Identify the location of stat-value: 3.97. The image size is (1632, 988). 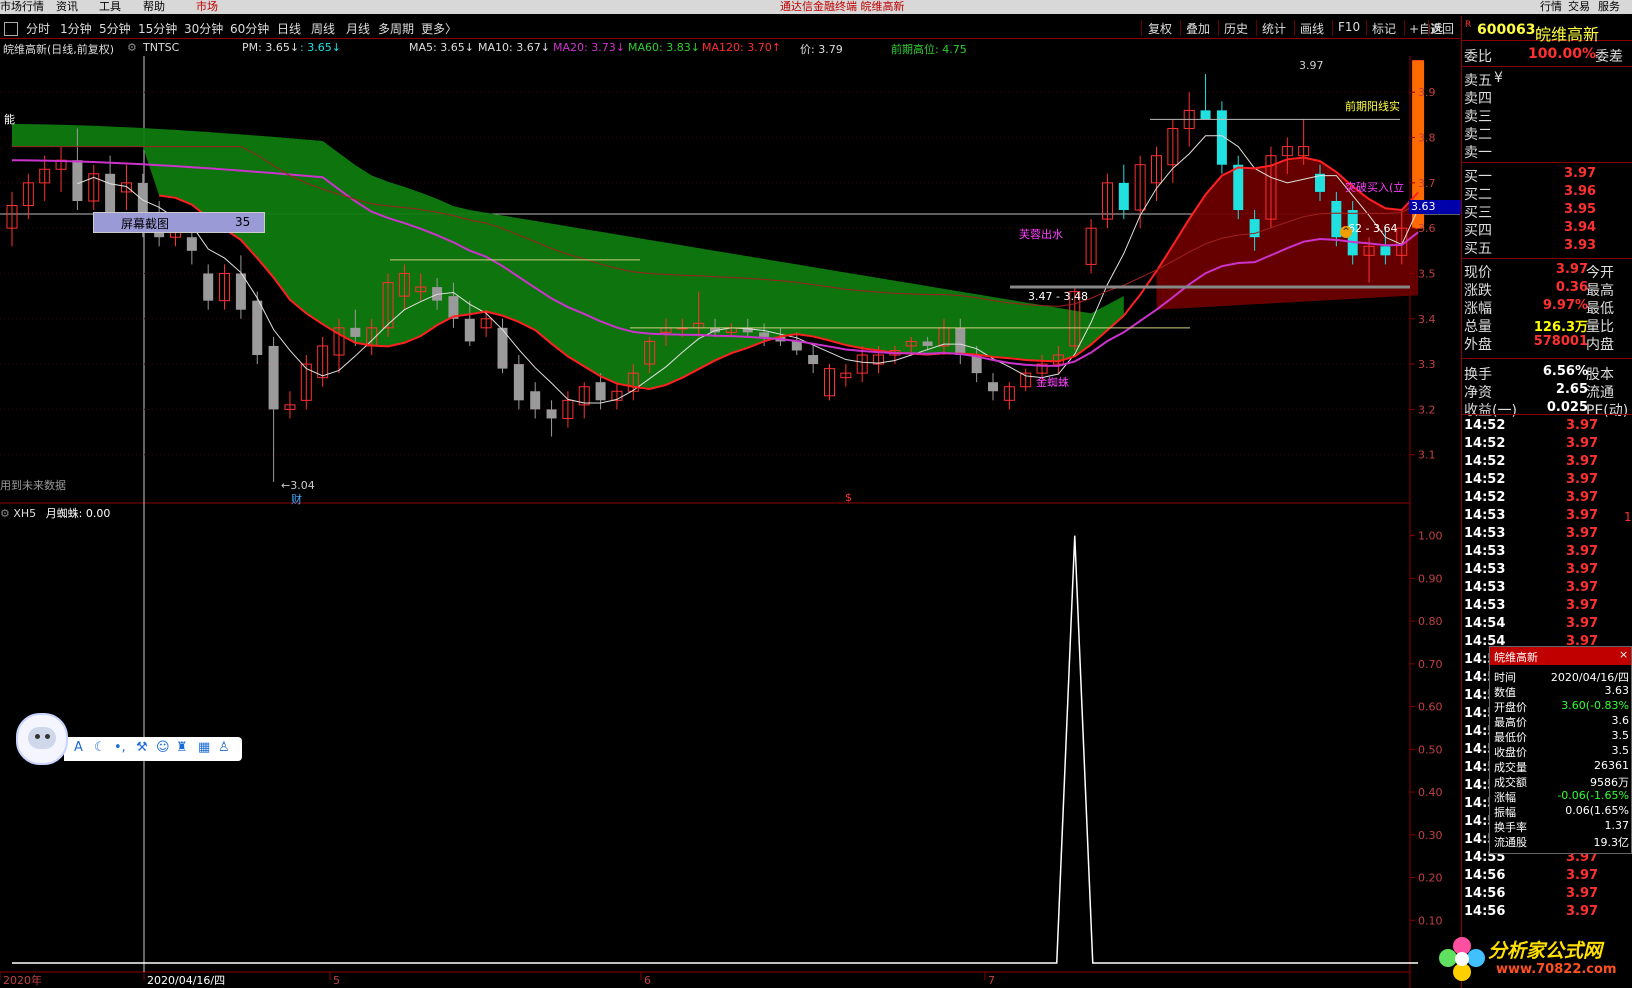
(1571, 269).